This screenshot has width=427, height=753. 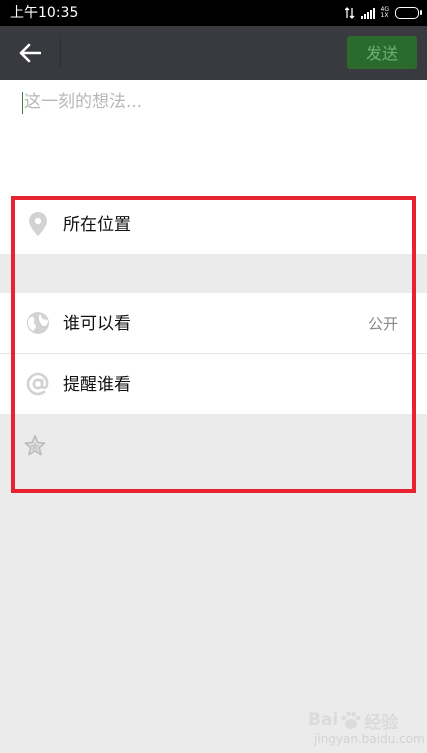 I want to click on baidu-watermark: Bai 经验 jingyan.baidu.com, so click(x=366, y=725).